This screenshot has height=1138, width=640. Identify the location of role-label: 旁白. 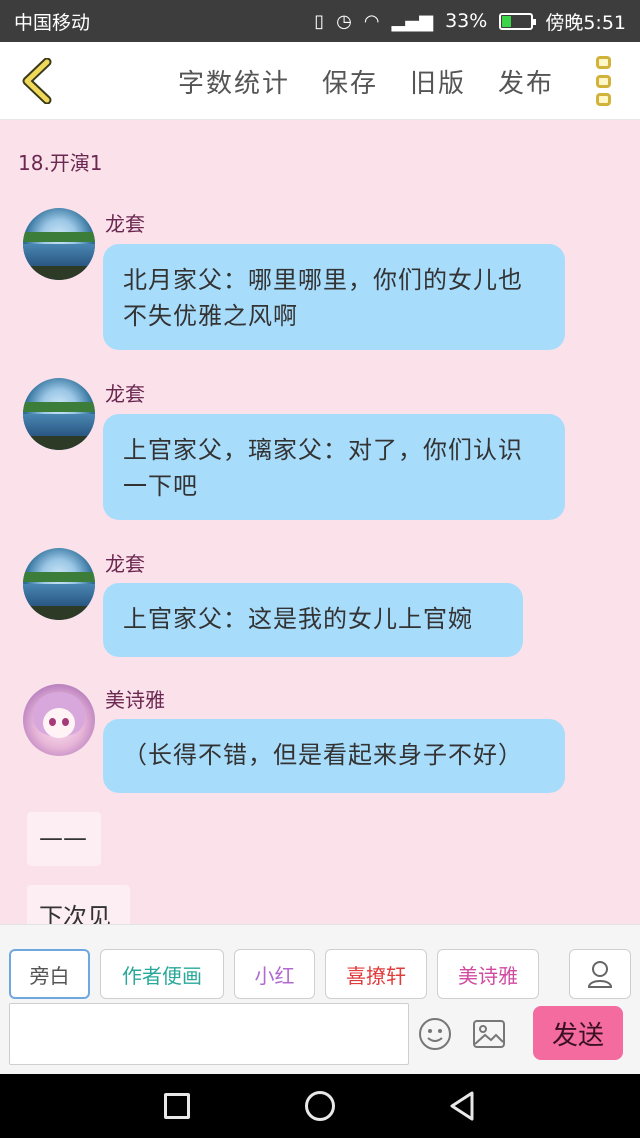
(49, 975).